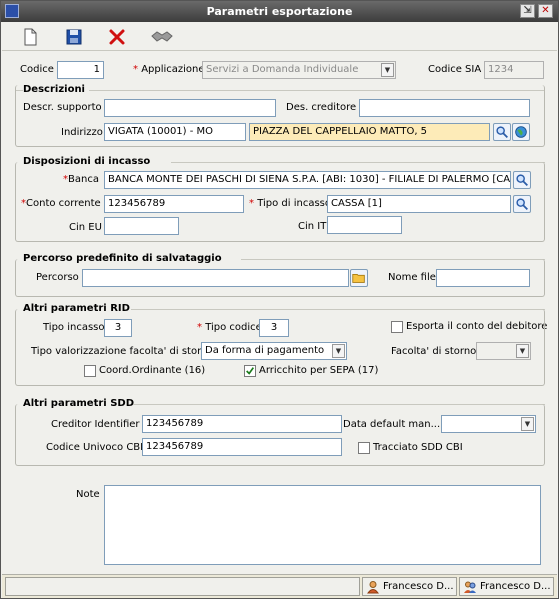  What do you see at coordinates (37, 69) in the screenshot?
I see `codice-label: Codice` at bounding box center [37, 69].